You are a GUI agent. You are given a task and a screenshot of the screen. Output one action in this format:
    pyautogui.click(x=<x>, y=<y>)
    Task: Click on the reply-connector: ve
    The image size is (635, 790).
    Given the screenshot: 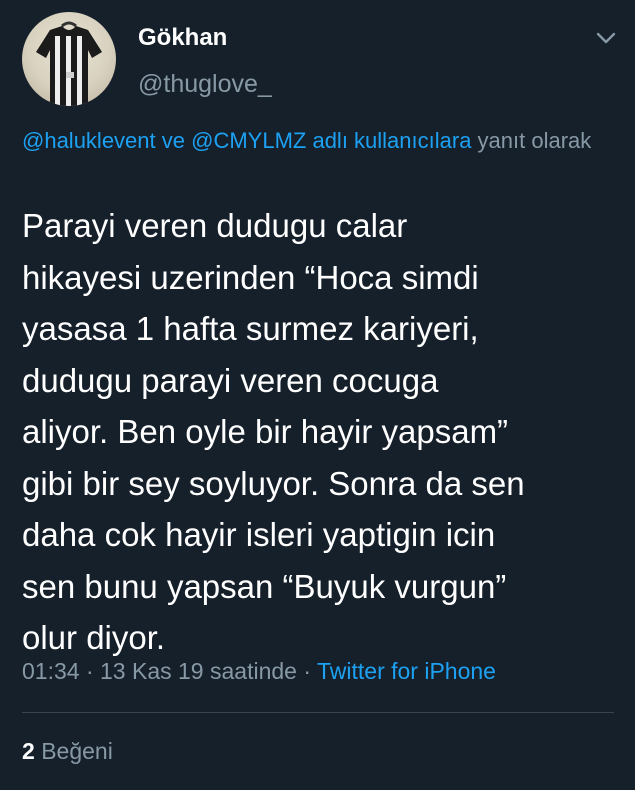 What is the action you would take?
    pyautogui.click(x=173, y=140)
    